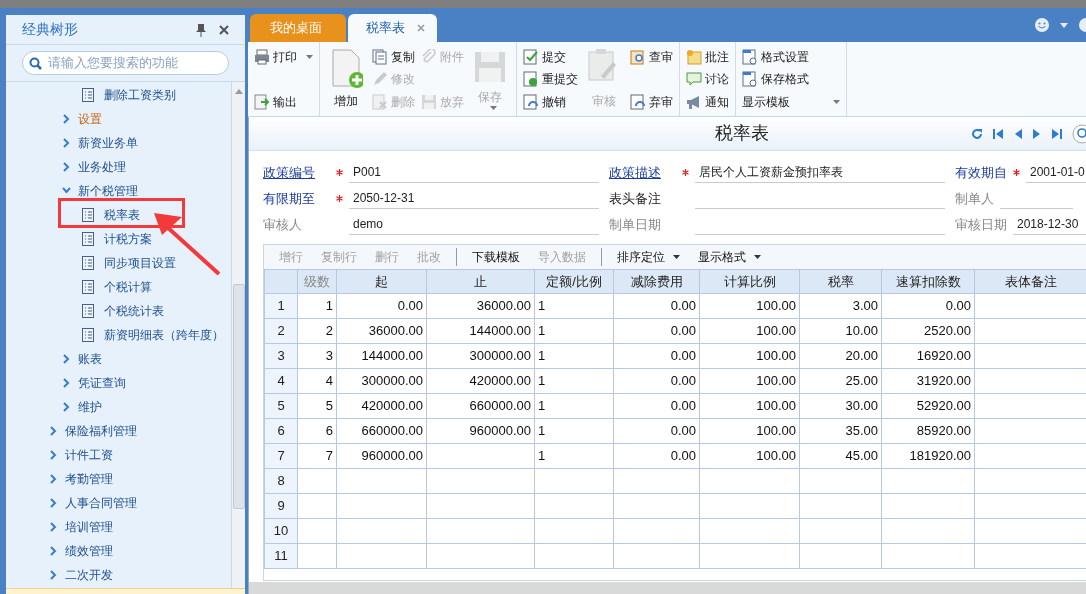  I want to click on column-header: 起, so click(381, 281).